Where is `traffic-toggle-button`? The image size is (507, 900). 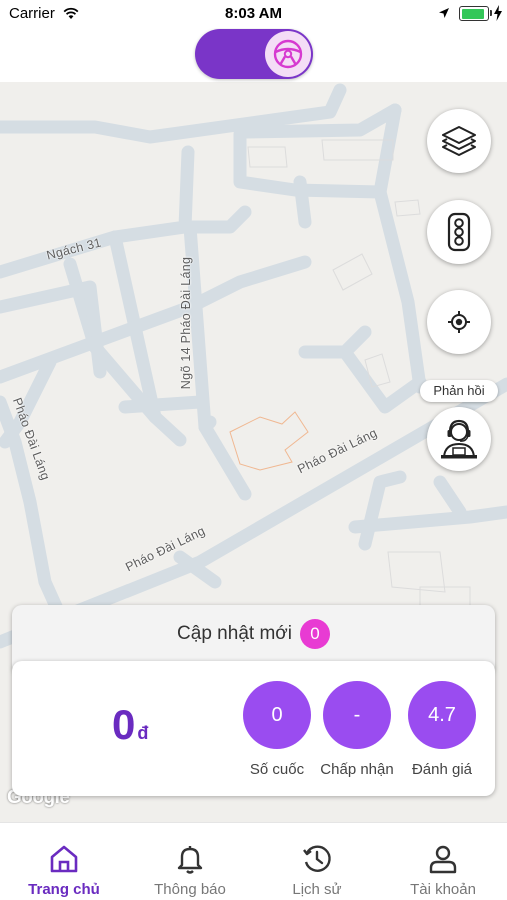
traffic-toggle-button is located at coordinates (459, 232).